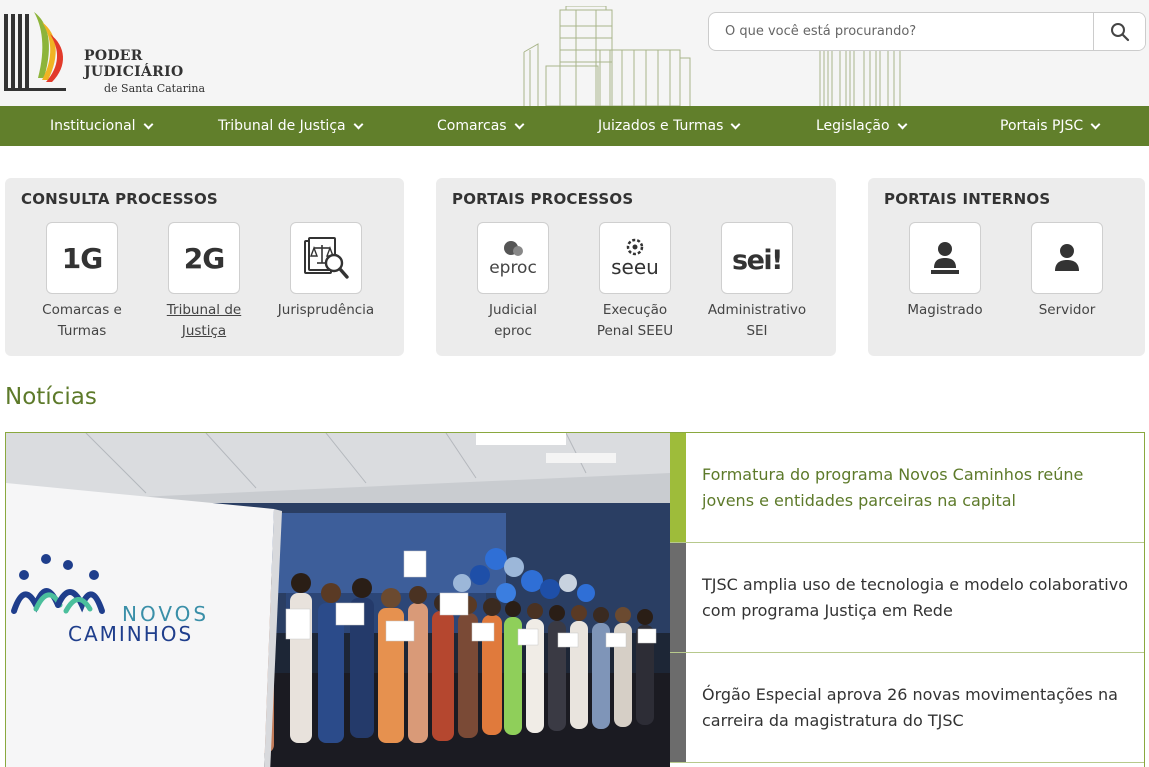 The image size is (1149, 767). Describe the element at coordinates (204, 320) in the screenshot. I see `tile-label: Tribunal de Justiça` at that location.